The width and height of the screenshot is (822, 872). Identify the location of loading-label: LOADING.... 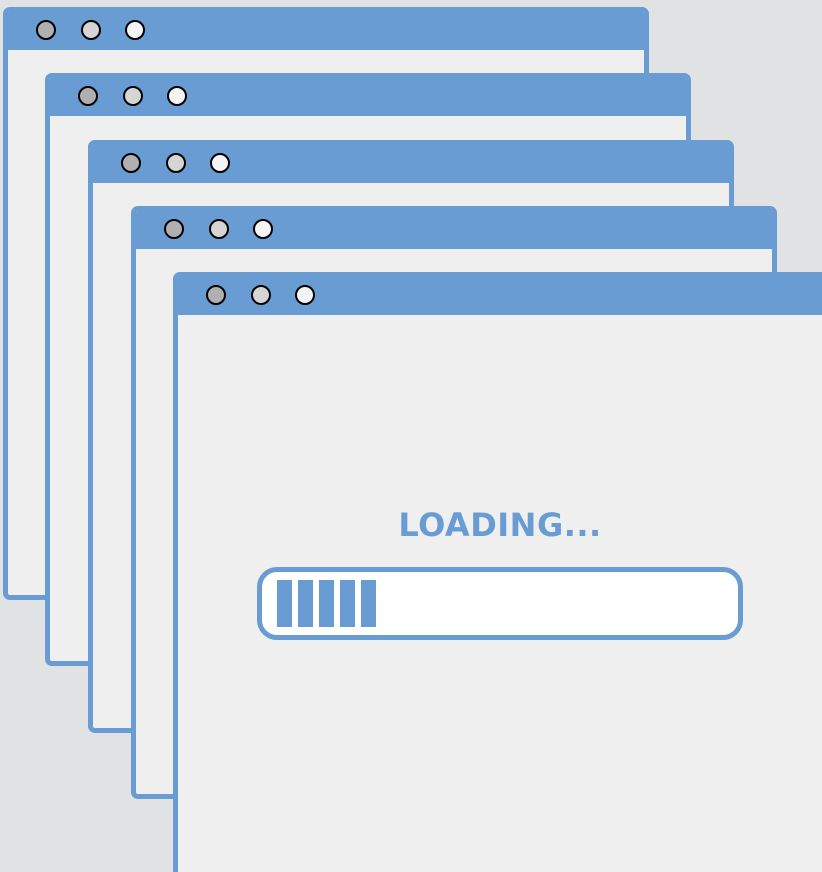
(500, 525).